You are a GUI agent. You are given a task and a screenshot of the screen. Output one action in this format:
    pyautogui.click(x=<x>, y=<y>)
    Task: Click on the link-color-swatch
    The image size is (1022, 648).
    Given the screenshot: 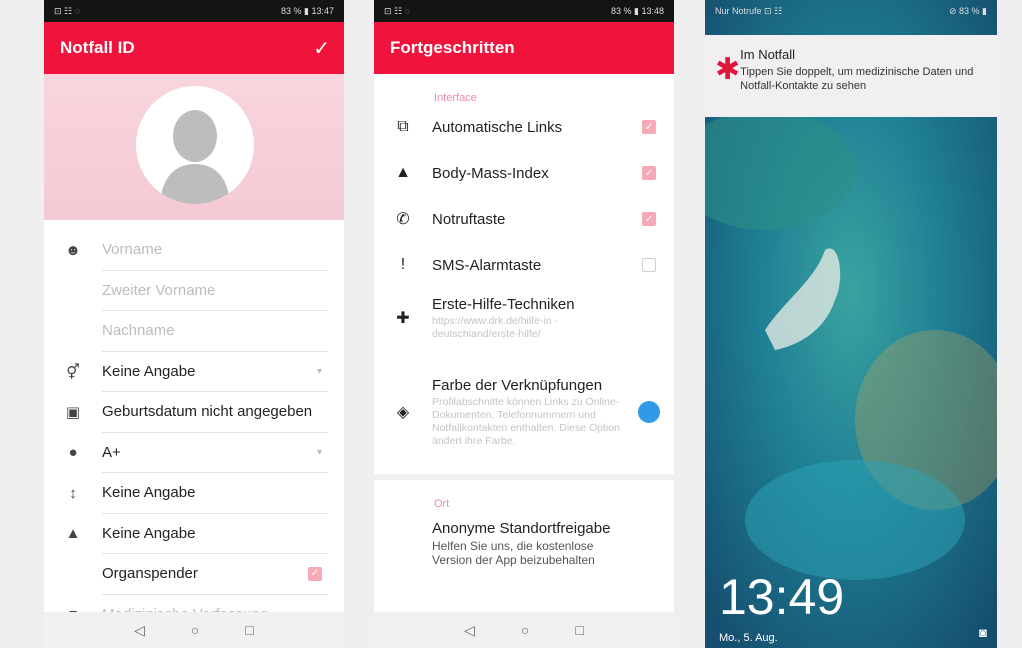 What is the action you would take?
    pyautogui.click(x=649, y=412)
    